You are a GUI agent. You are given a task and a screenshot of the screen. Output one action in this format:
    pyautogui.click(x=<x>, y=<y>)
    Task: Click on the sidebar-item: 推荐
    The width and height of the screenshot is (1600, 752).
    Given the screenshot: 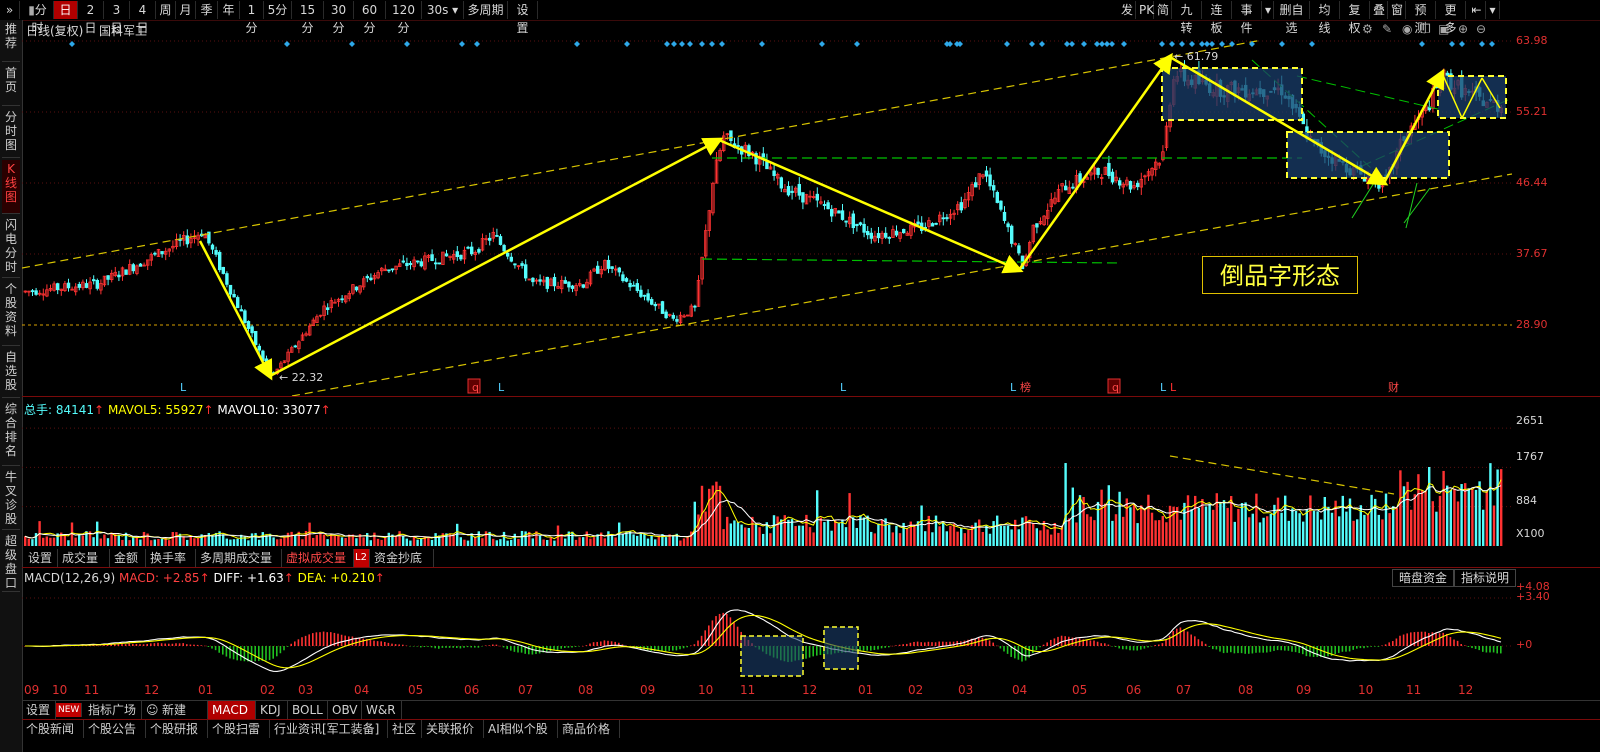 What is the action you would take?
    pyautogui.click(x=11, y=41)
    